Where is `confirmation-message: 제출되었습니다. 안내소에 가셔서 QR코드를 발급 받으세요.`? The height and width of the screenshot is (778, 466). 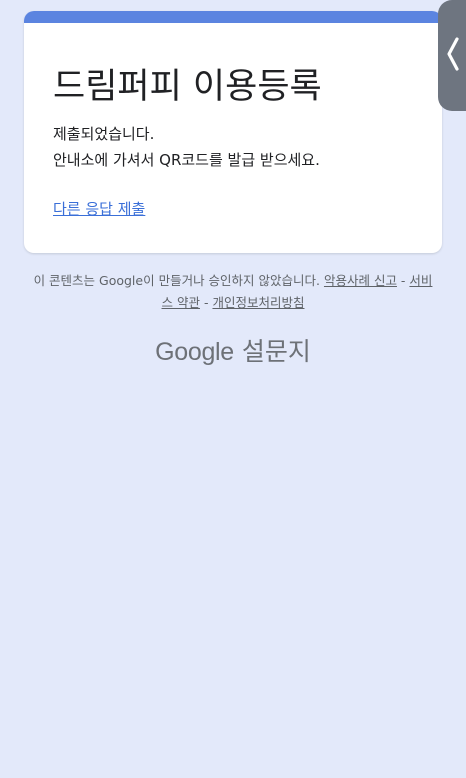 confirmation-message: 제출되었습니다. 안내소에 가셔서 QR코드를 발급 받으세요. is located at coordinates (186, 147).